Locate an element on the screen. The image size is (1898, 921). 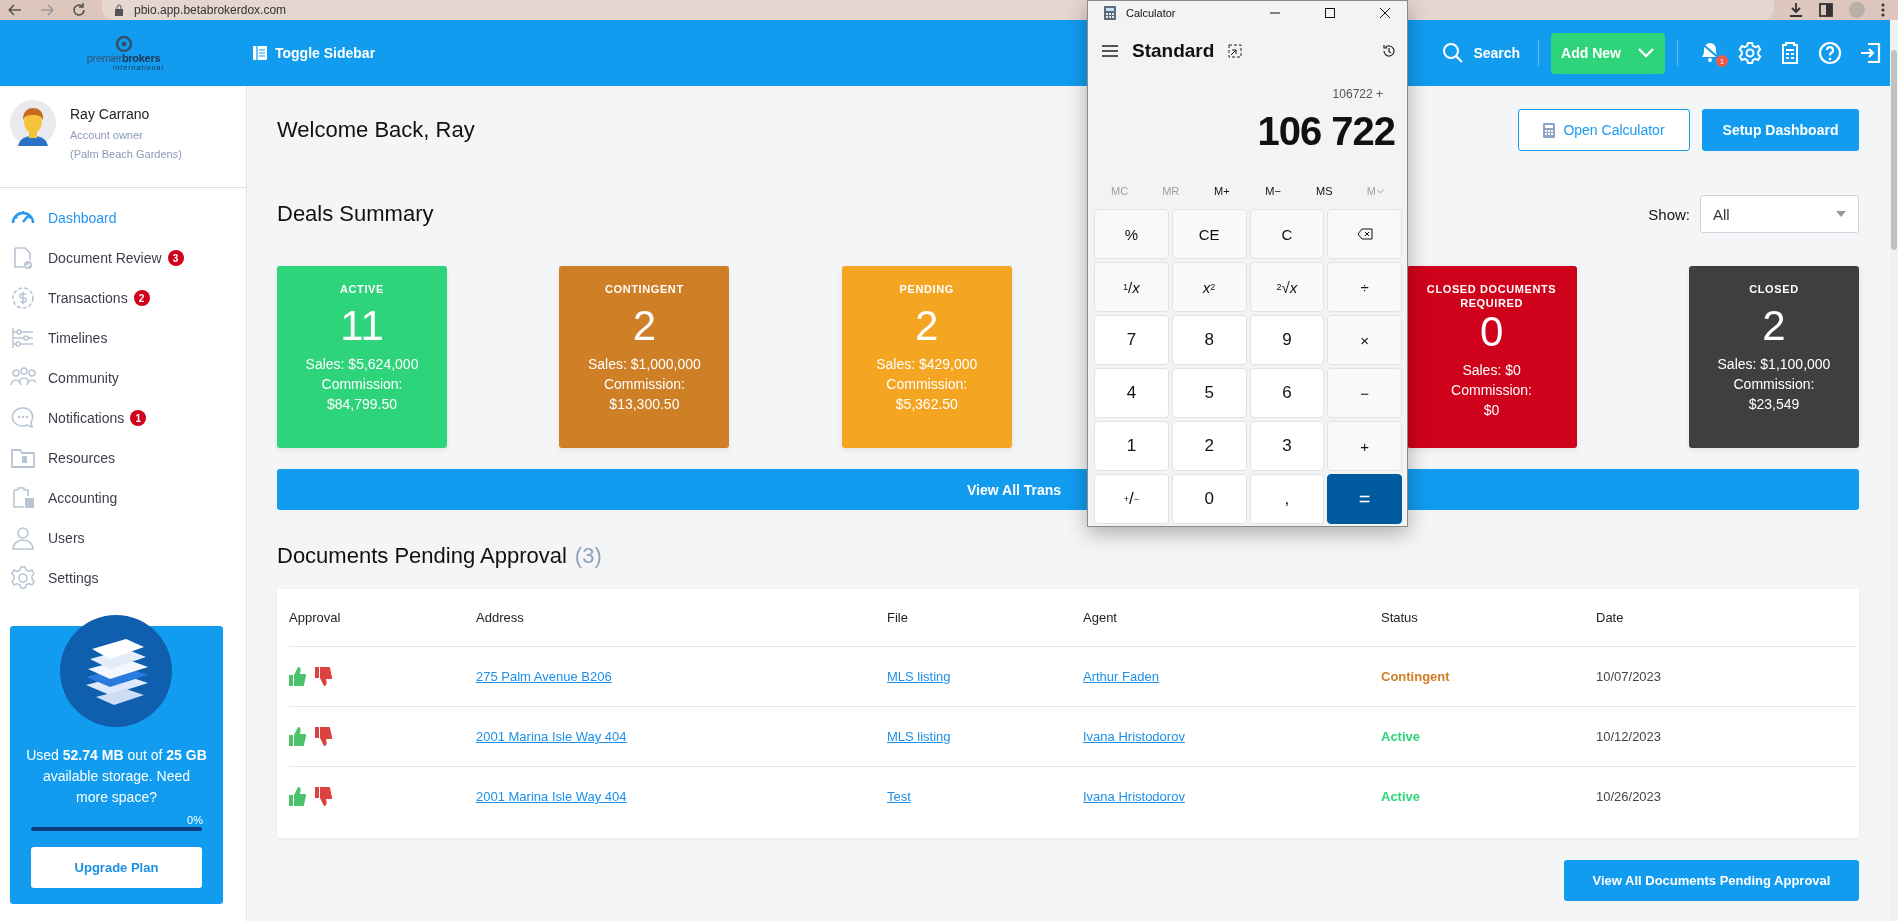
card-title: CLOSED is located at coordinates (1774, 289).